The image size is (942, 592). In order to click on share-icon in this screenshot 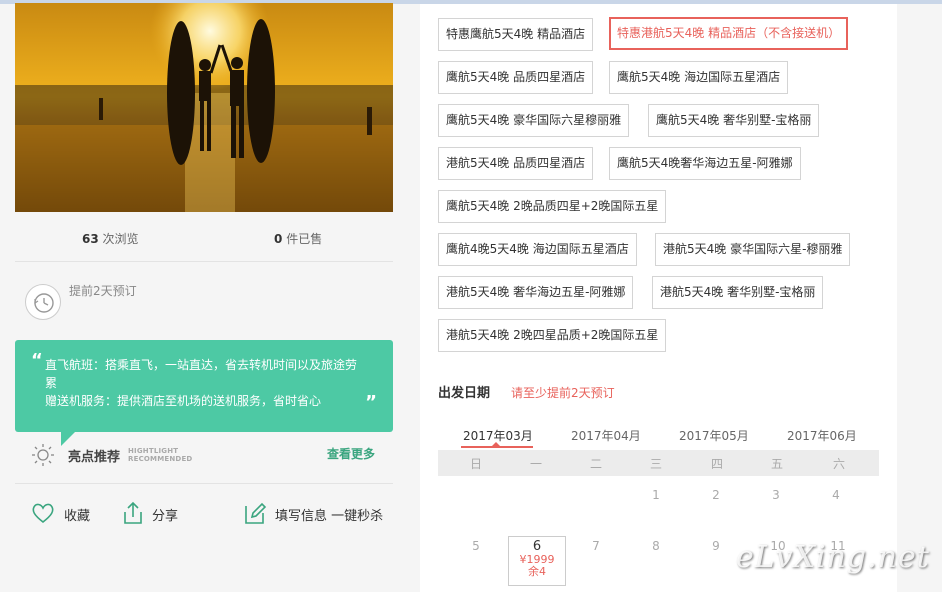, I will do `click(133, 512)`.